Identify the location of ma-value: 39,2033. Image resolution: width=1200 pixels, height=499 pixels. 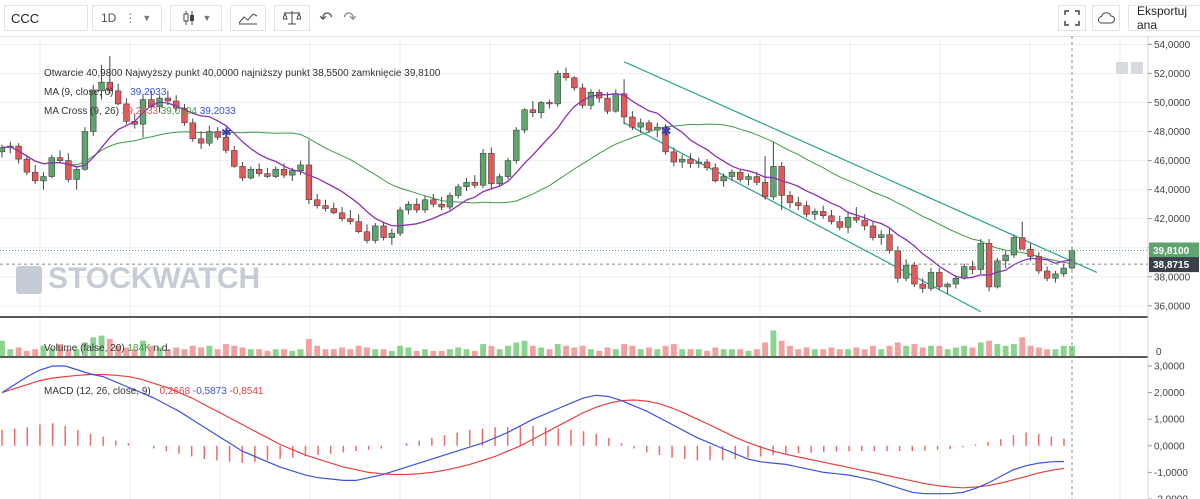
(148, 92).